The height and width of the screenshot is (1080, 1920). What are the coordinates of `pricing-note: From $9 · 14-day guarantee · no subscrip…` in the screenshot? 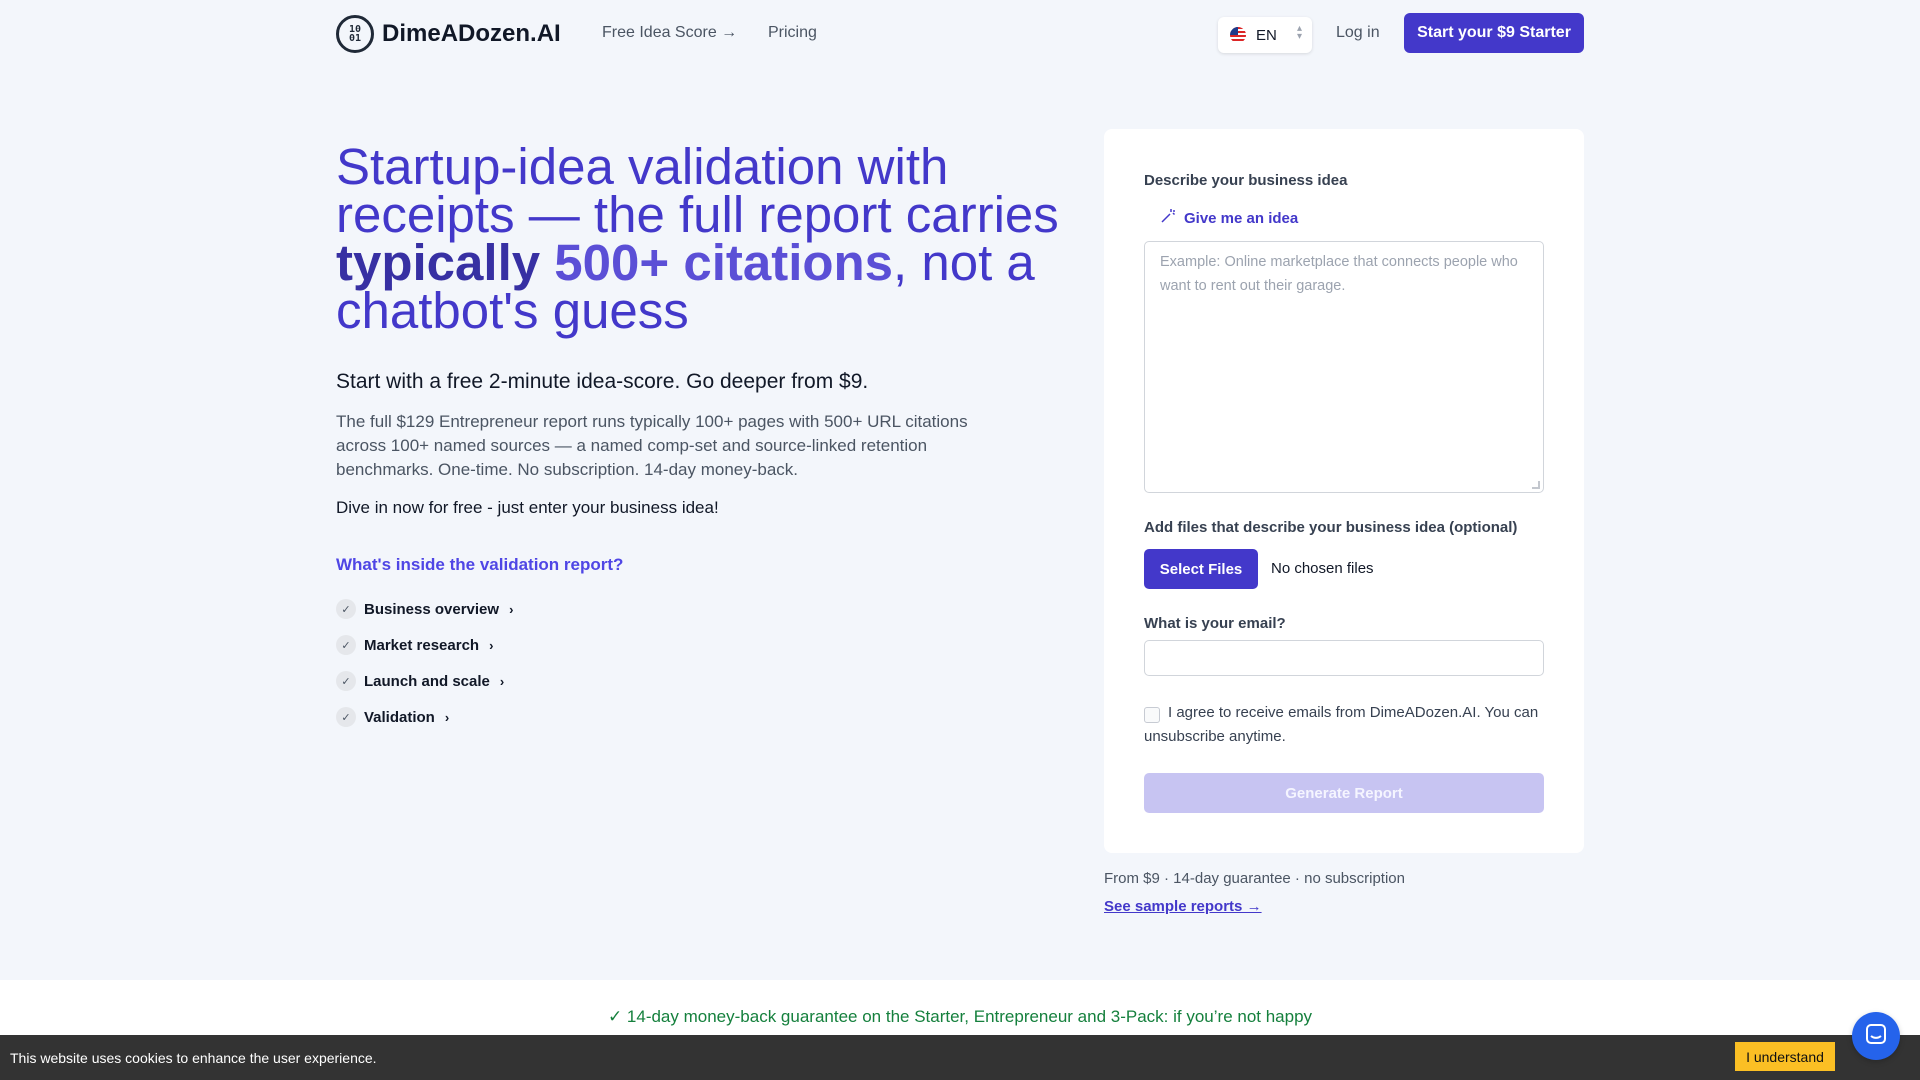 It's located at (1254, 878).